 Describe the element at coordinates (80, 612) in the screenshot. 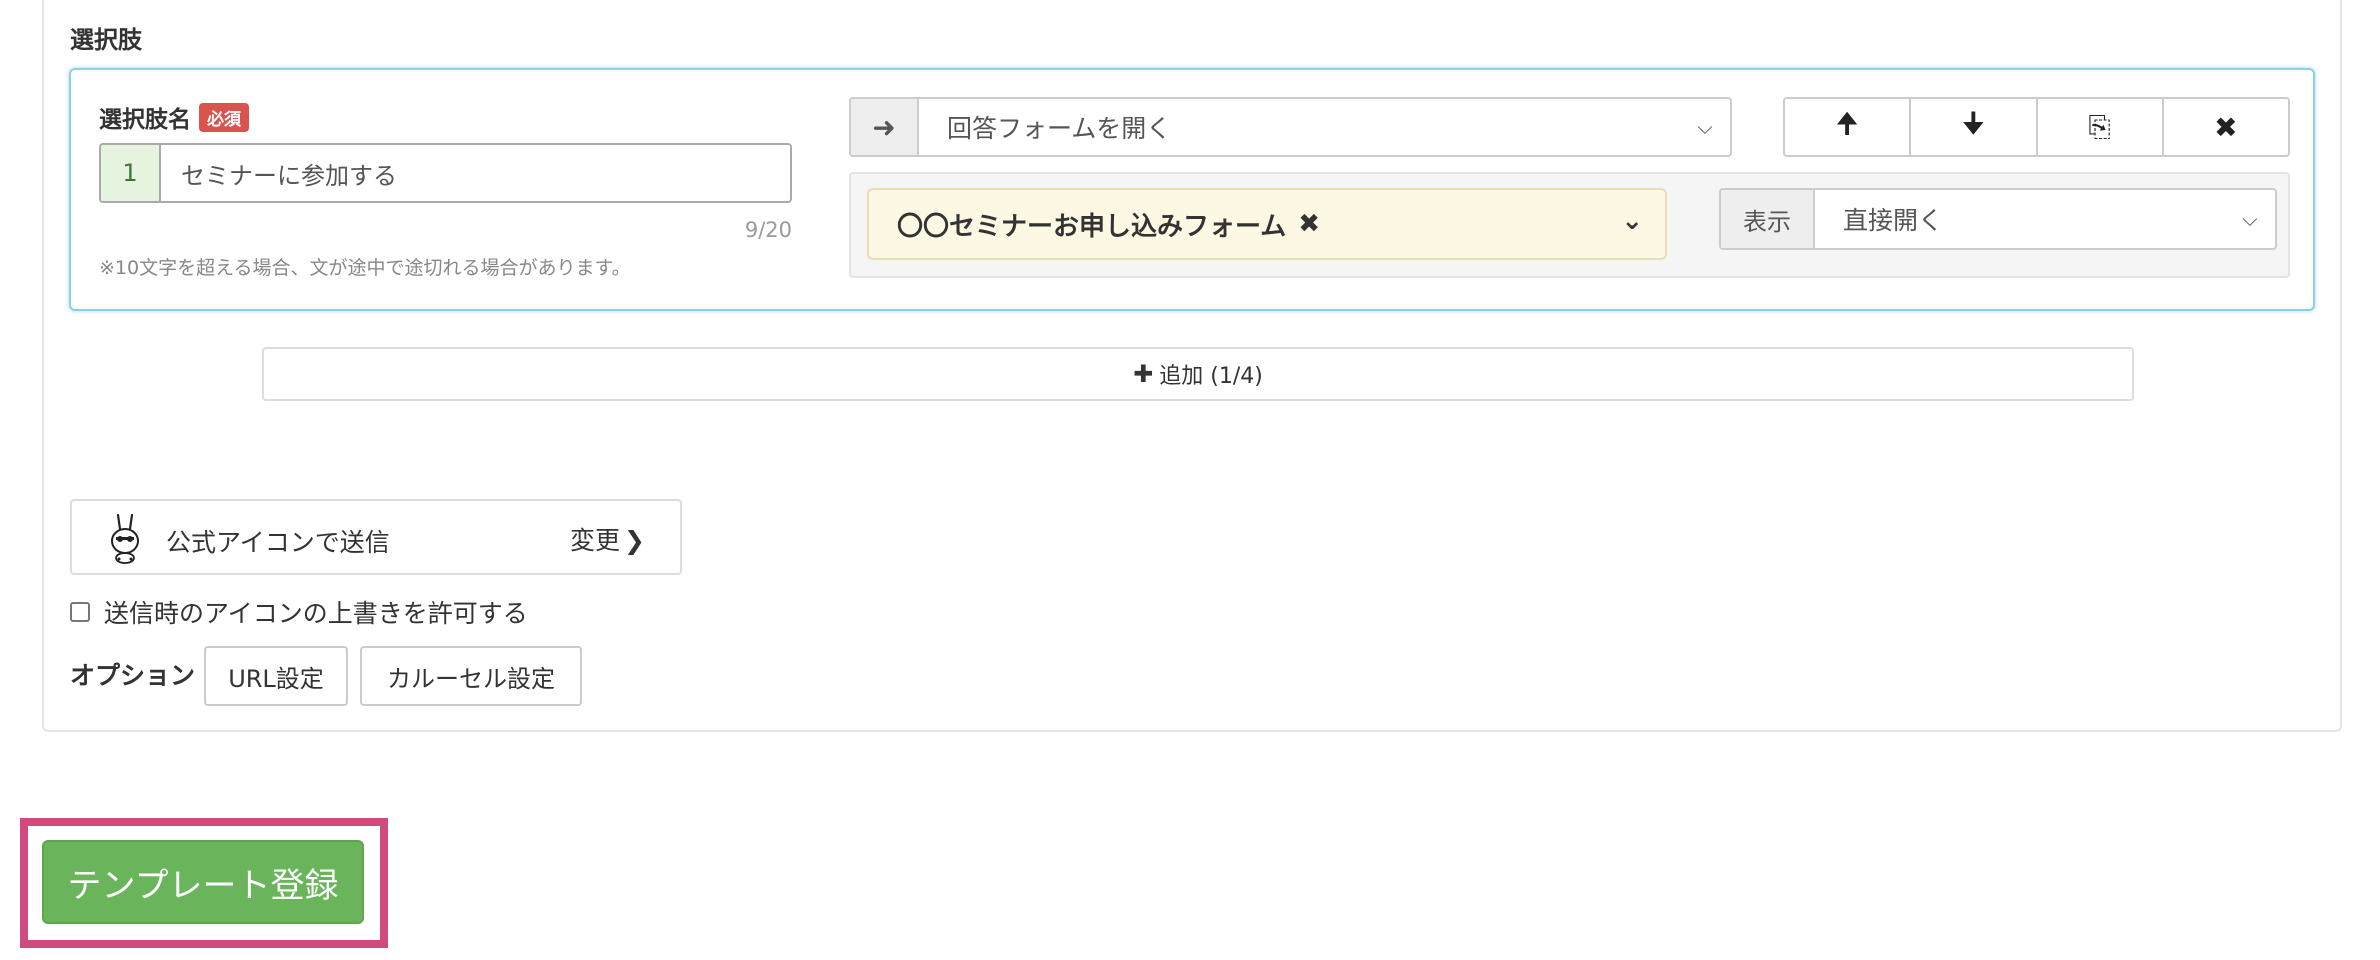

I see `override-icon-checkbox` at that location.